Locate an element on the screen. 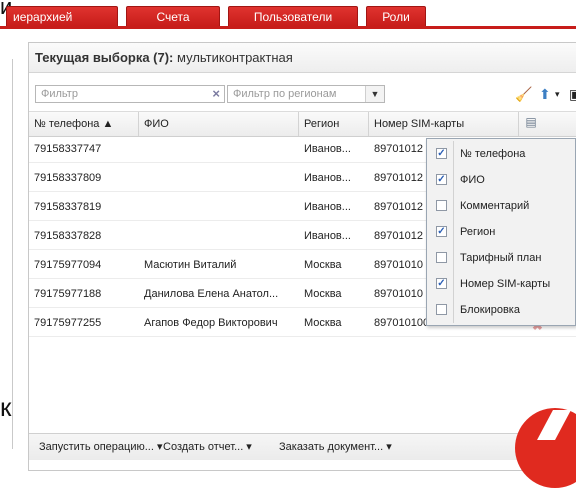 This screenshot has height=488, width=576. menu-item-name: ✓ ФИО is located at coordinates (501, 180).